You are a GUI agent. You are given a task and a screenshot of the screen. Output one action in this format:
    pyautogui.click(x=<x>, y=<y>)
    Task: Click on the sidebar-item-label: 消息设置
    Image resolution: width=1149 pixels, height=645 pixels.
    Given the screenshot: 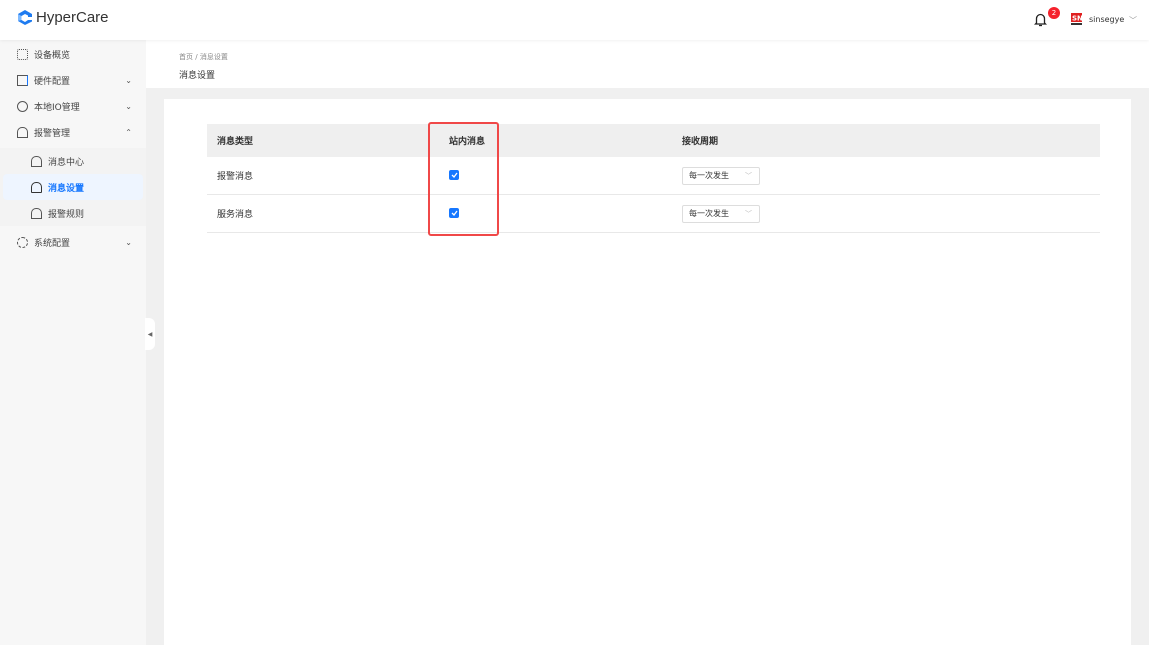 What is the action you would take?
    pyautogui.click(x=66, y=188)
    